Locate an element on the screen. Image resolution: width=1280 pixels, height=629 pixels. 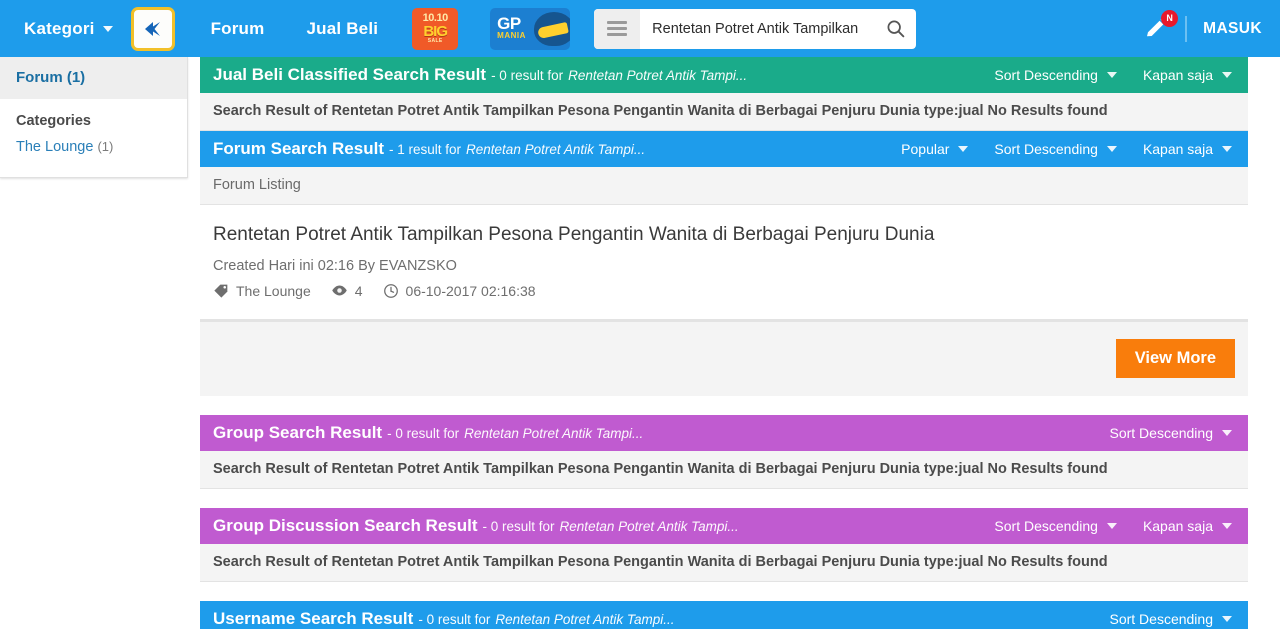
section-title: Jual Beli Classified Search Result is located at coordinates (350, 74).